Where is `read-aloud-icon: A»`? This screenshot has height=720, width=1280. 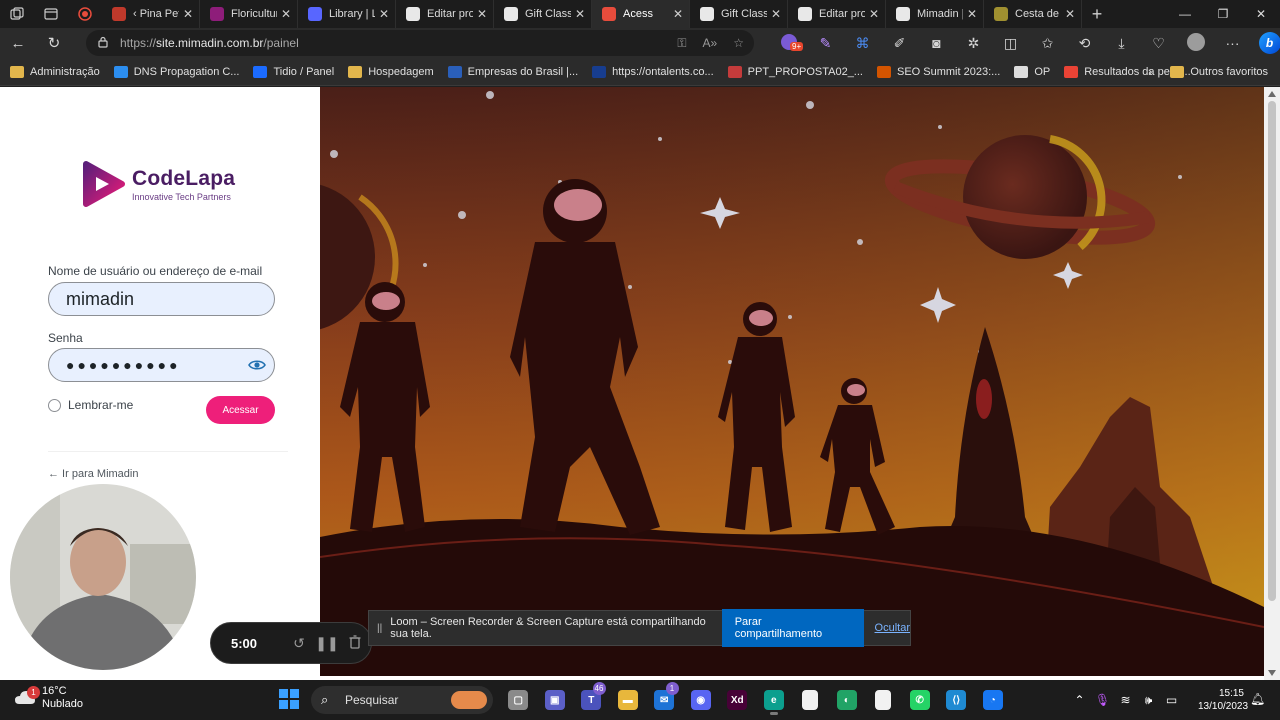 read-aloud-icon: A» is located at coordinates (710, 43).